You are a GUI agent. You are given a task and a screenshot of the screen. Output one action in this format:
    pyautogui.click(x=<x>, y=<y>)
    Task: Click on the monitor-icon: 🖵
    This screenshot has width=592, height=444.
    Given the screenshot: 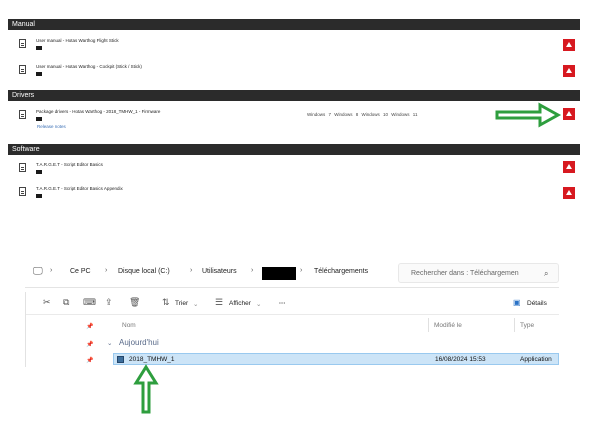 What is the action you would take?
    pyautogui.click(x=38, y=271)
    